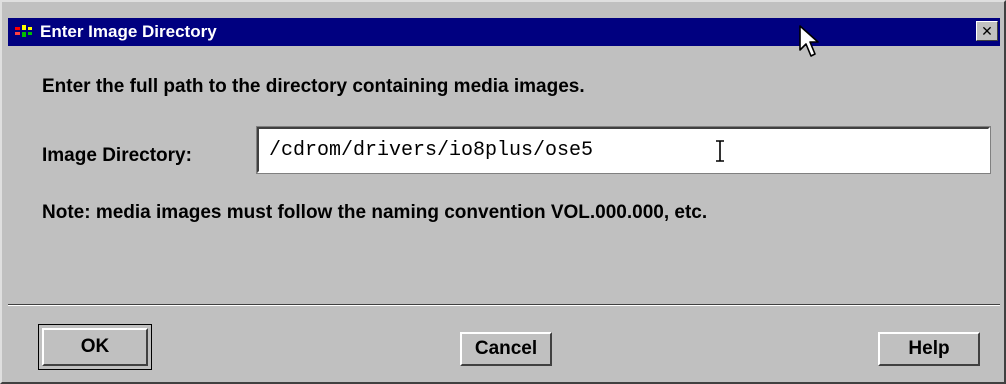 Image resolution: width=1006 pixels, height=384 pixels. I want to click on close-icon: ✕, so click(987, 30).